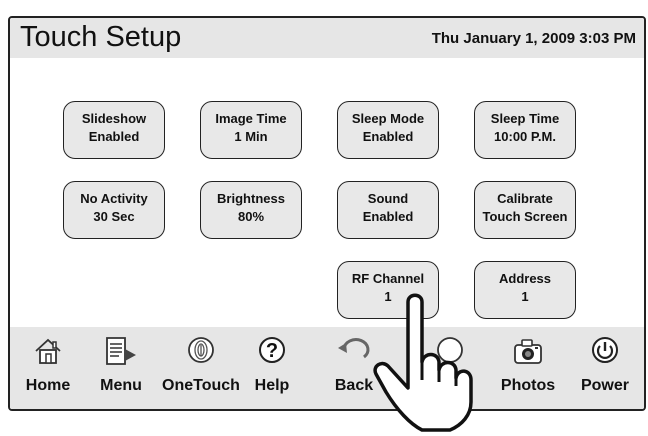 This screenshot has height=436, width=648. What do you see at coordinates (528, 385) in the screenshot?
I see `nav-label: Photos` at bounding box center [528, 385].